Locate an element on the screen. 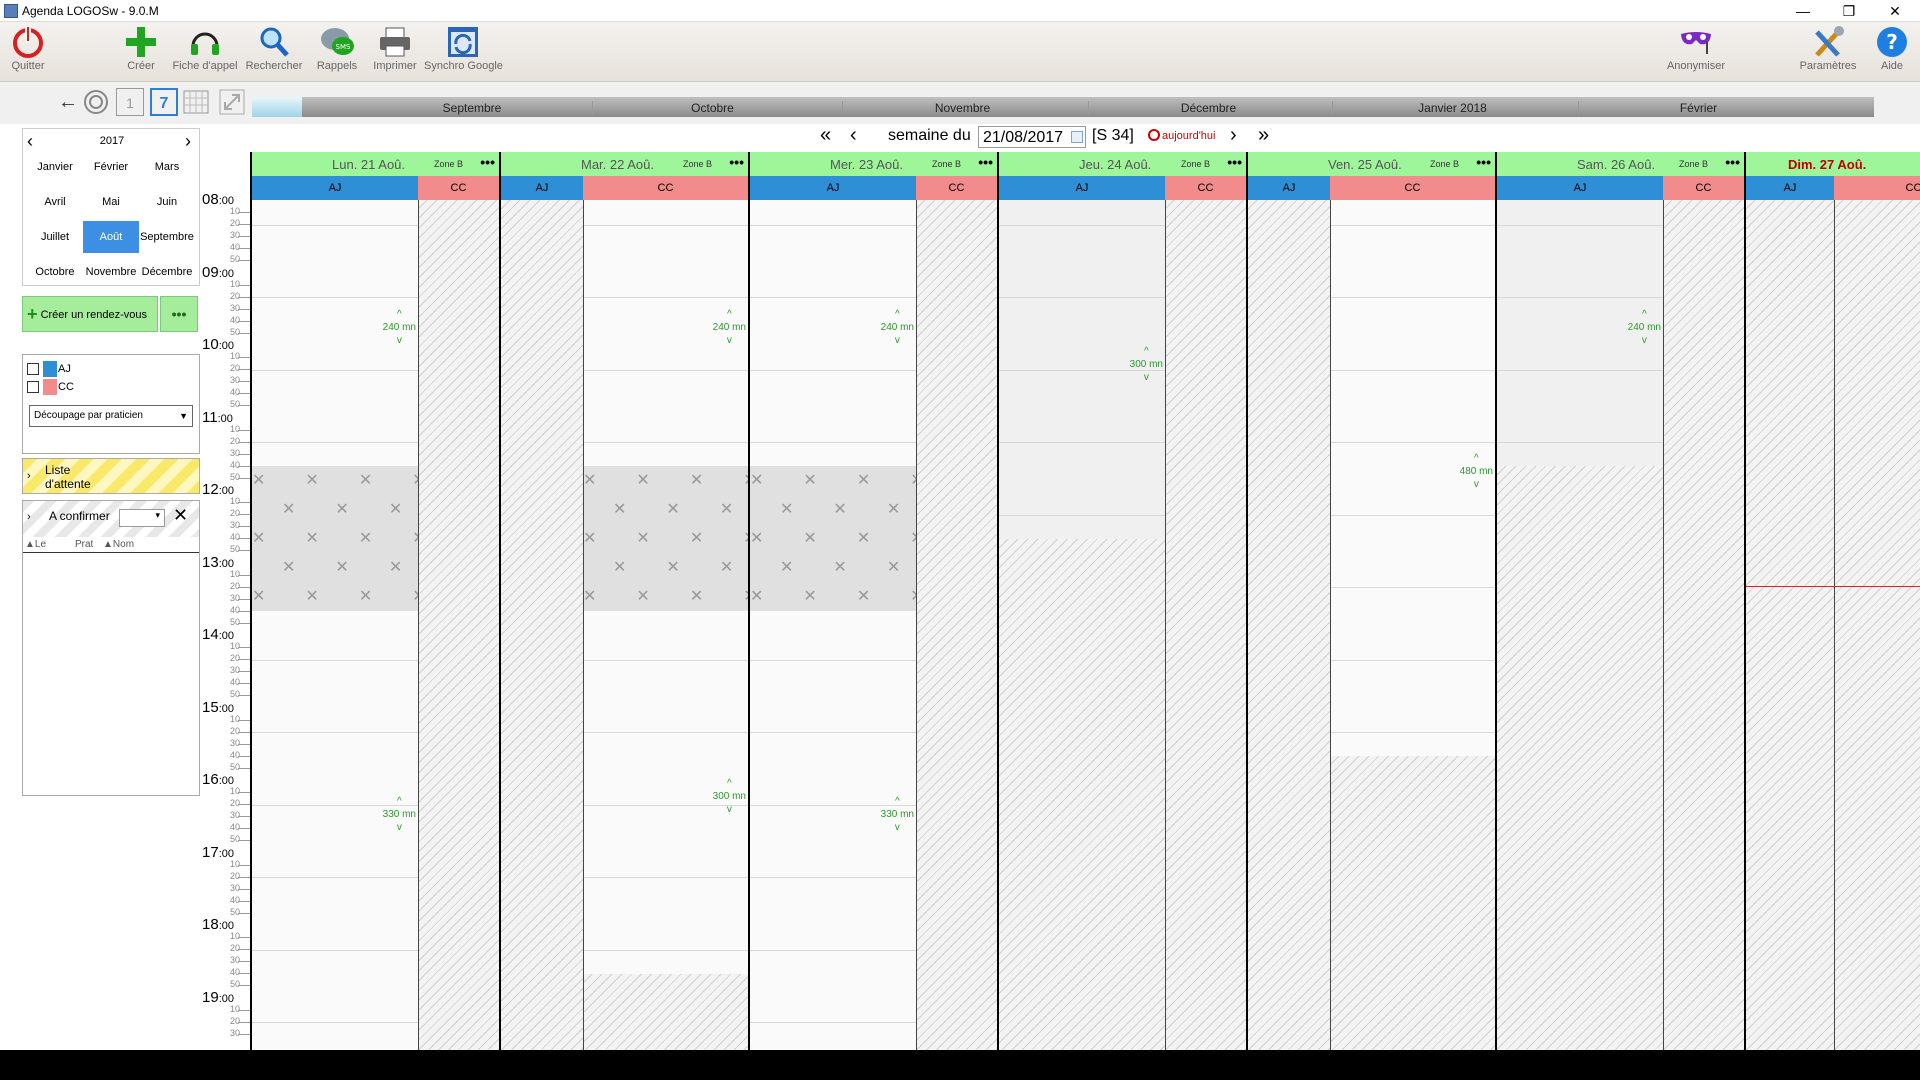 The image size is (1920, 1080). to-confirm-select: ▾ is located at coordinates (142, 518).